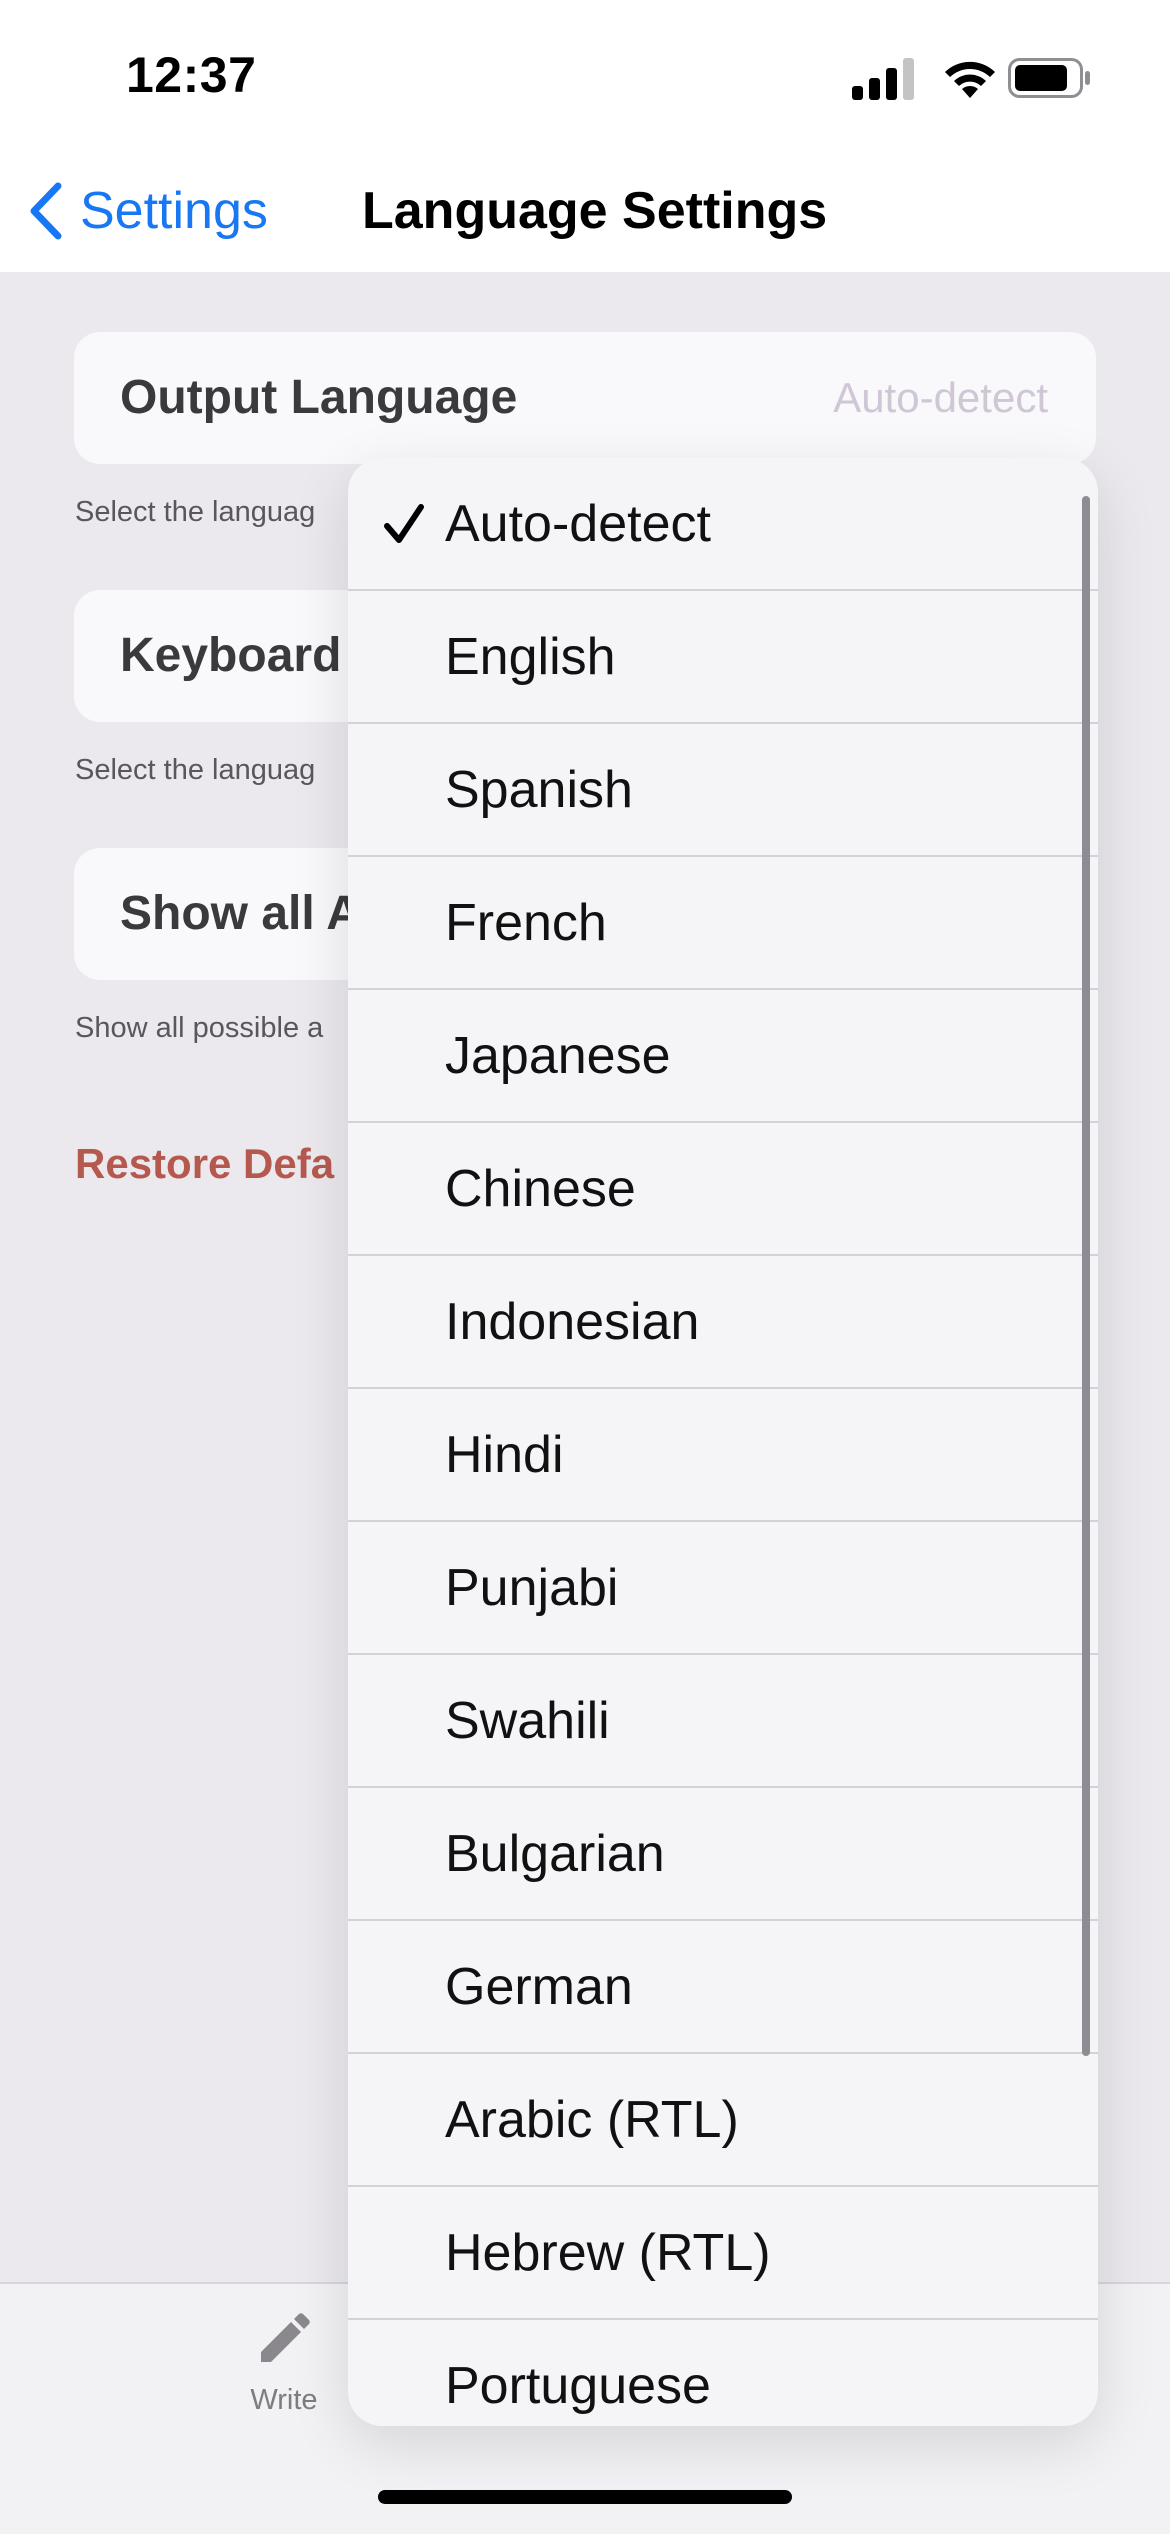 This screenshot has height=2534, width=1170. Describe the element at coordinates (1086, 1276) in the screenshot. I see `menu-scrollbar` at that location.